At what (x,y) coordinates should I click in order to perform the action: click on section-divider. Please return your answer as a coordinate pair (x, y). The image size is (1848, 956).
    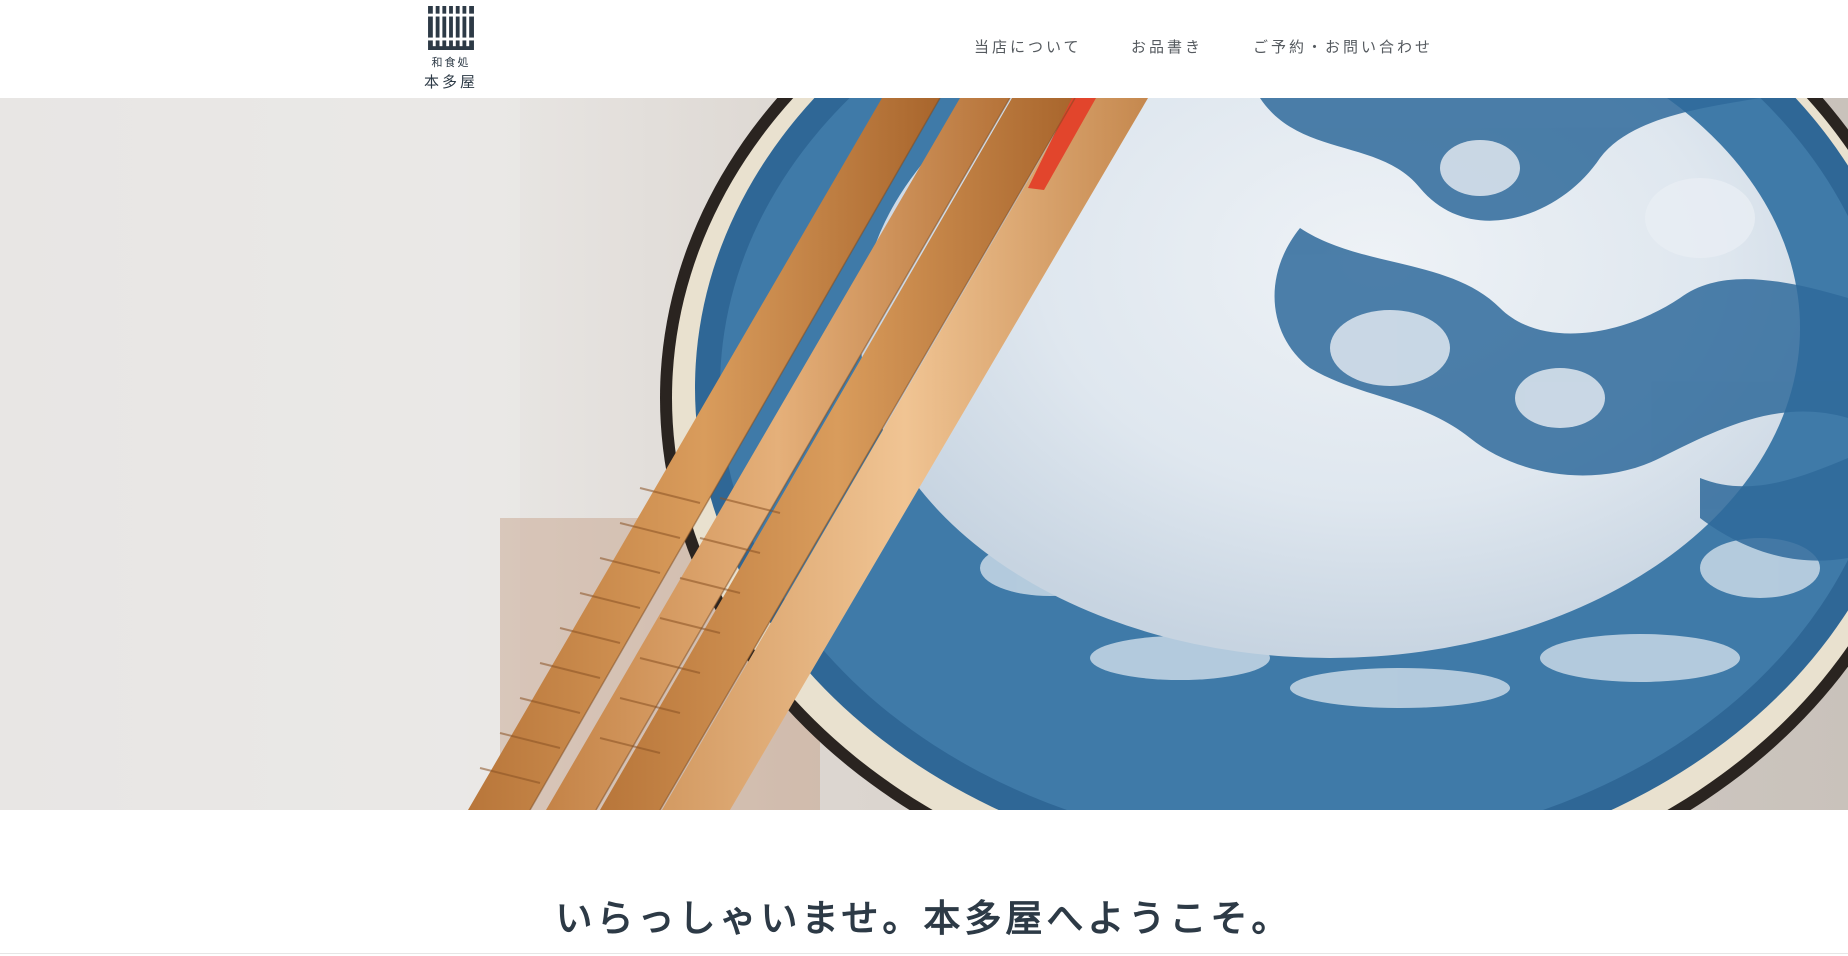
    Looking at the image, I should click on (924, 953).